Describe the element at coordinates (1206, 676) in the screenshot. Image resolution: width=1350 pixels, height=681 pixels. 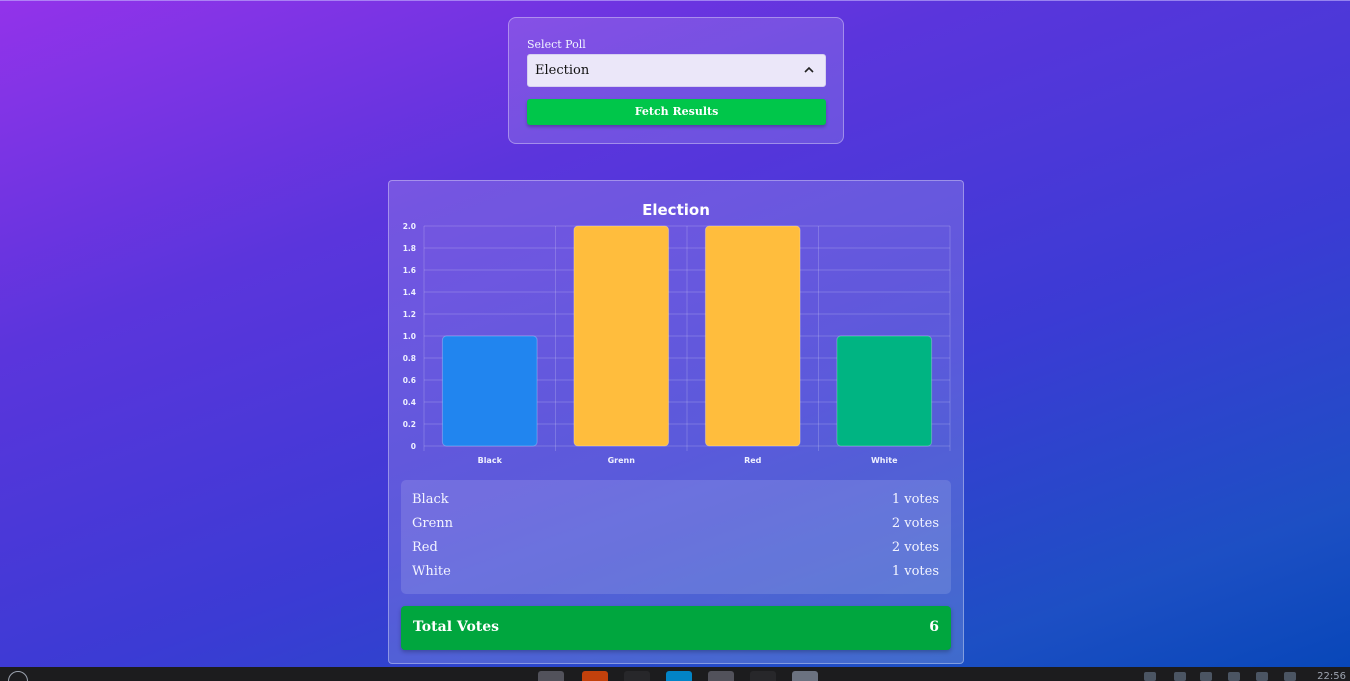
I see `tray-shield-icon` at that location.